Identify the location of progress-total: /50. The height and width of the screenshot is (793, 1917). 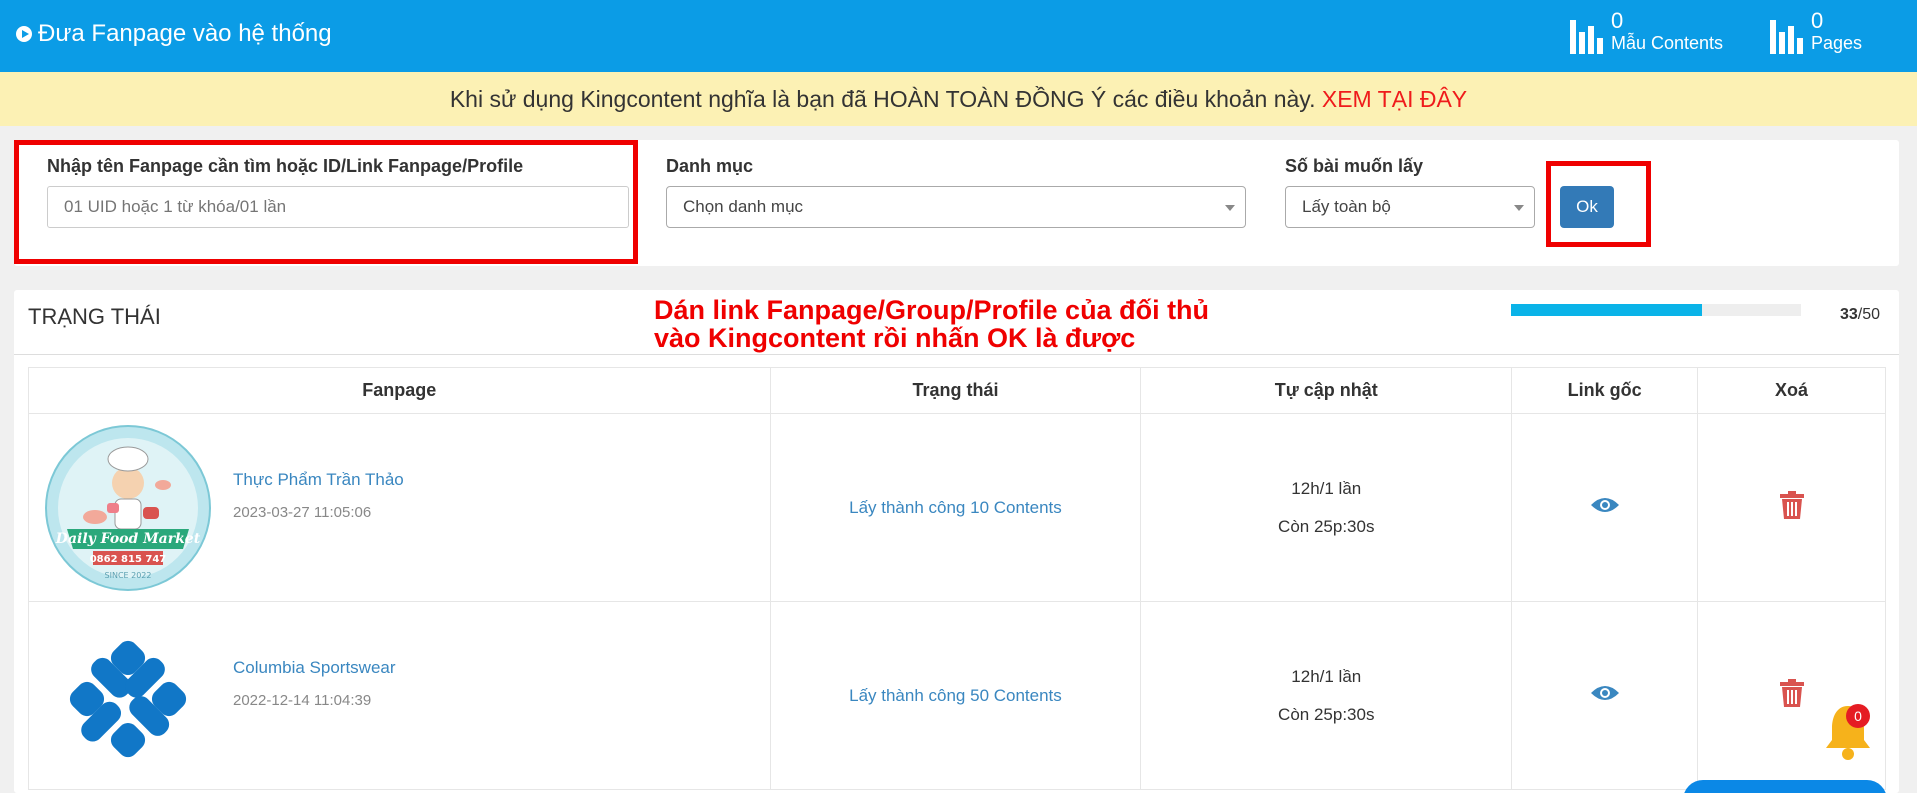
(1869, 314).